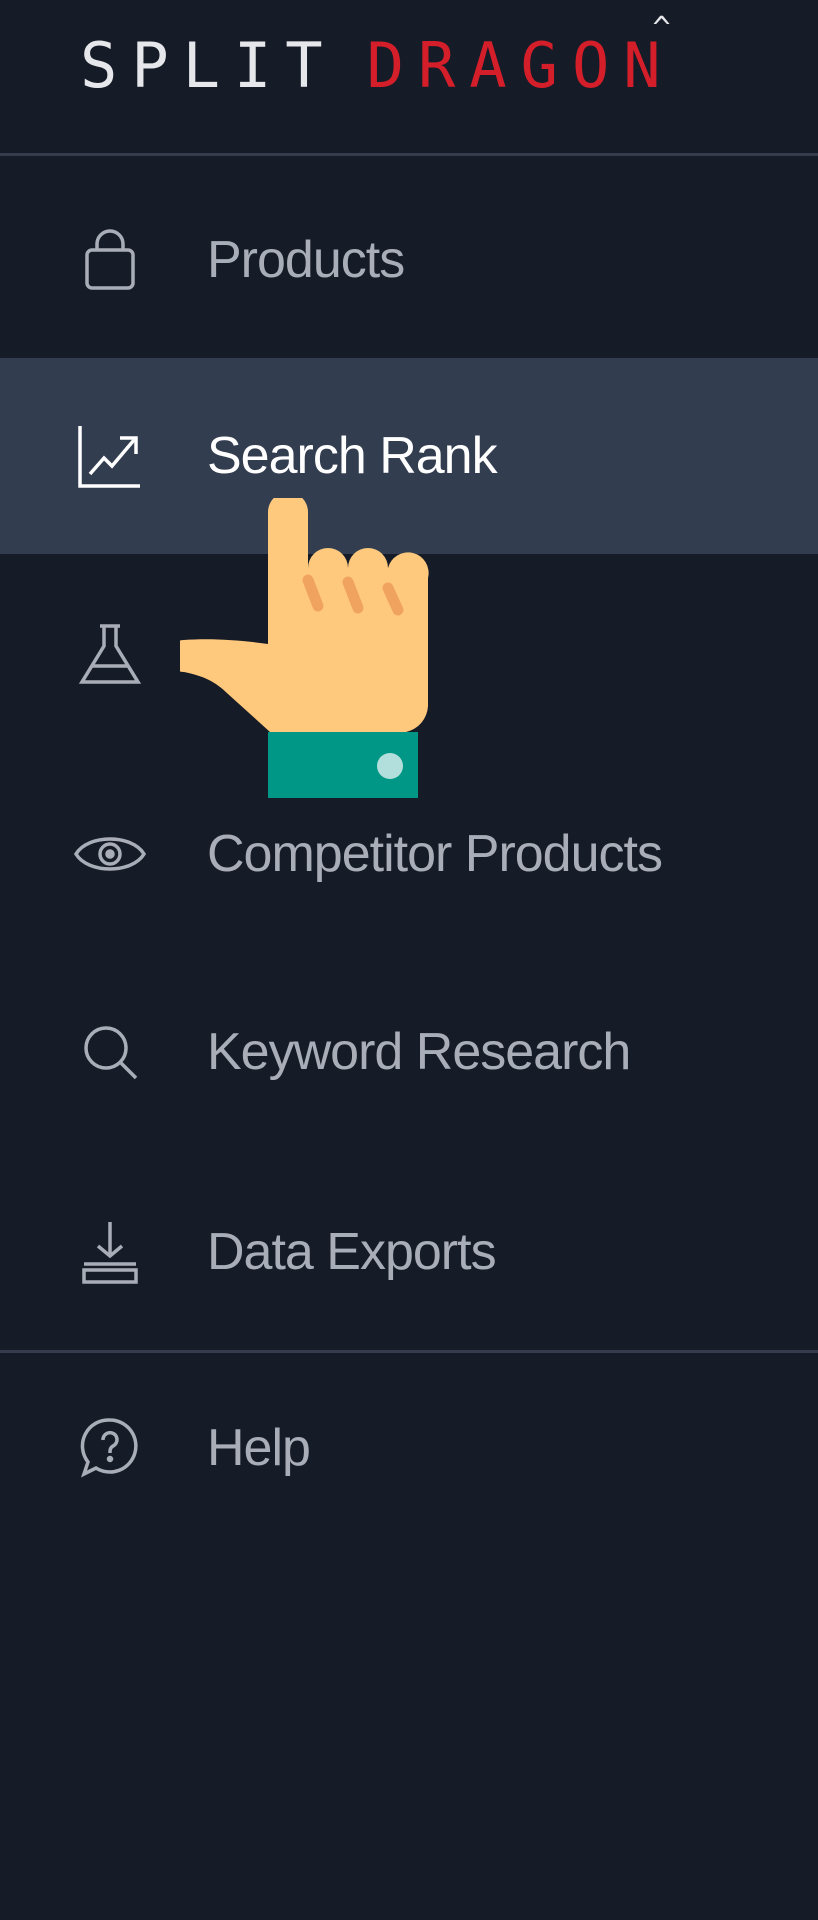  I want to click on flask-icon, so click(110, 654).